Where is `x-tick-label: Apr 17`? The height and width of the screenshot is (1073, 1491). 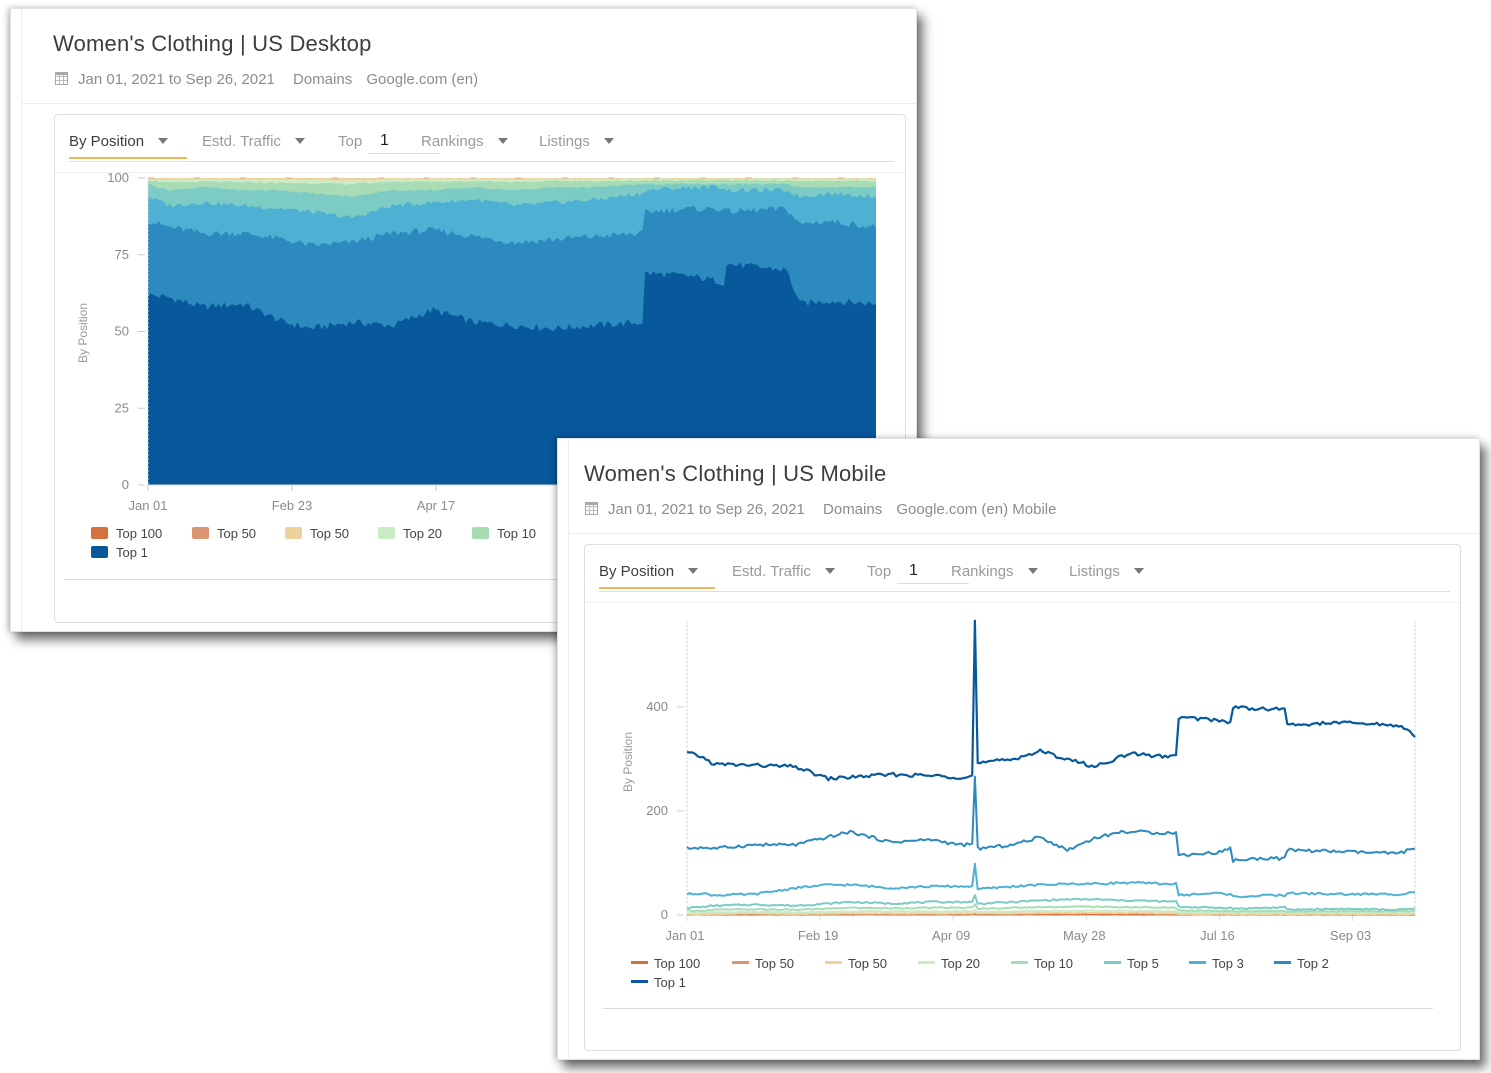 x-tick-label: Apr 17 is located at coordinates (436, 505).